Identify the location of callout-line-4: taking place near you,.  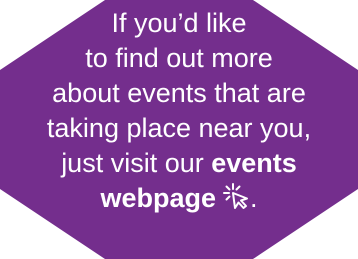
(179, 128).